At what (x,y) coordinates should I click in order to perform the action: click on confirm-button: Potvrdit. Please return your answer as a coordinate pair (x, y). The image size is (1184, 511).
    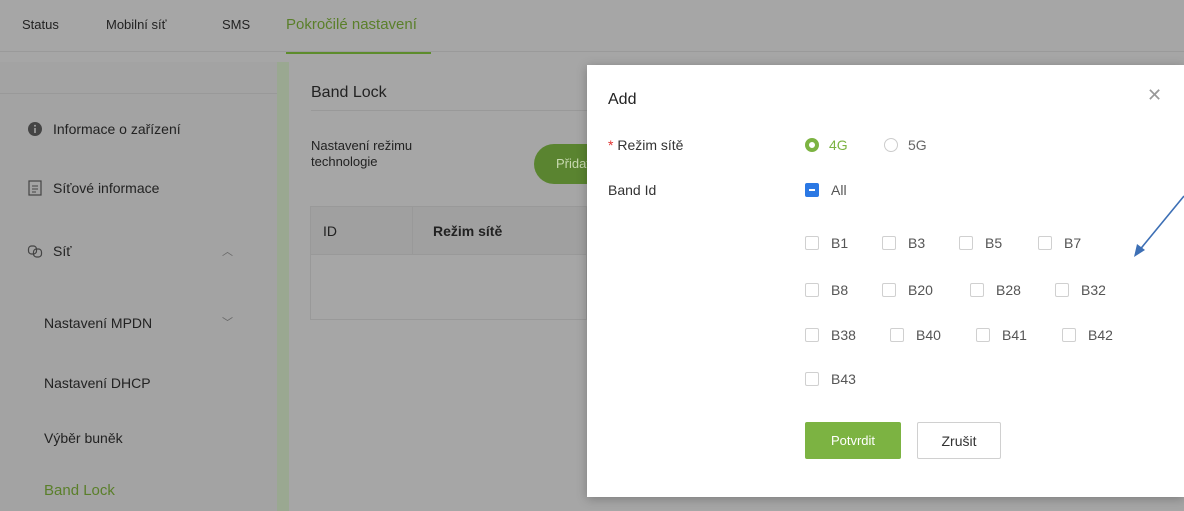
    Looking at the image, I should click on (853, 440).